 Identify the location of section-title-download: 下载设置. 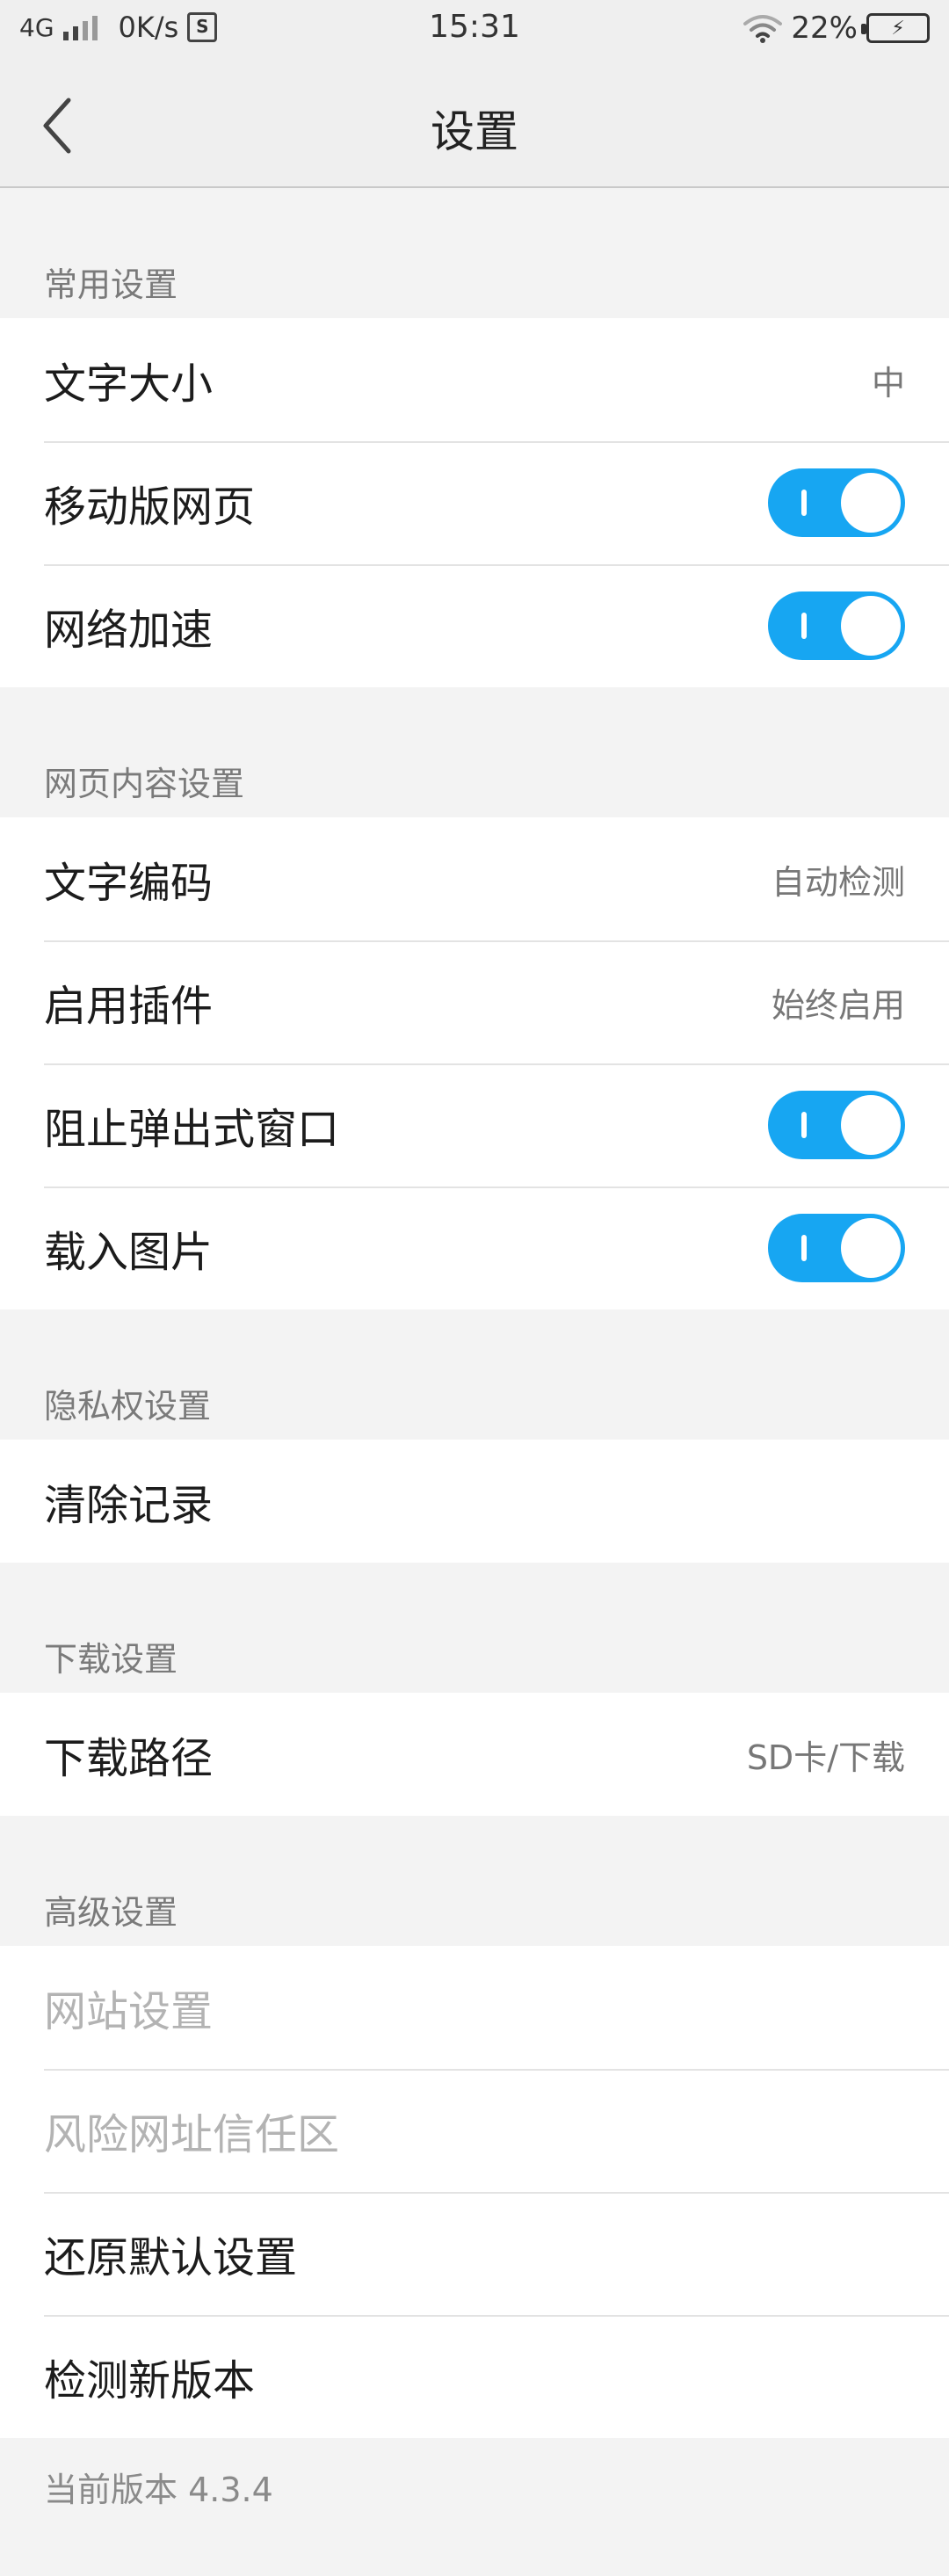
(111, 1659).